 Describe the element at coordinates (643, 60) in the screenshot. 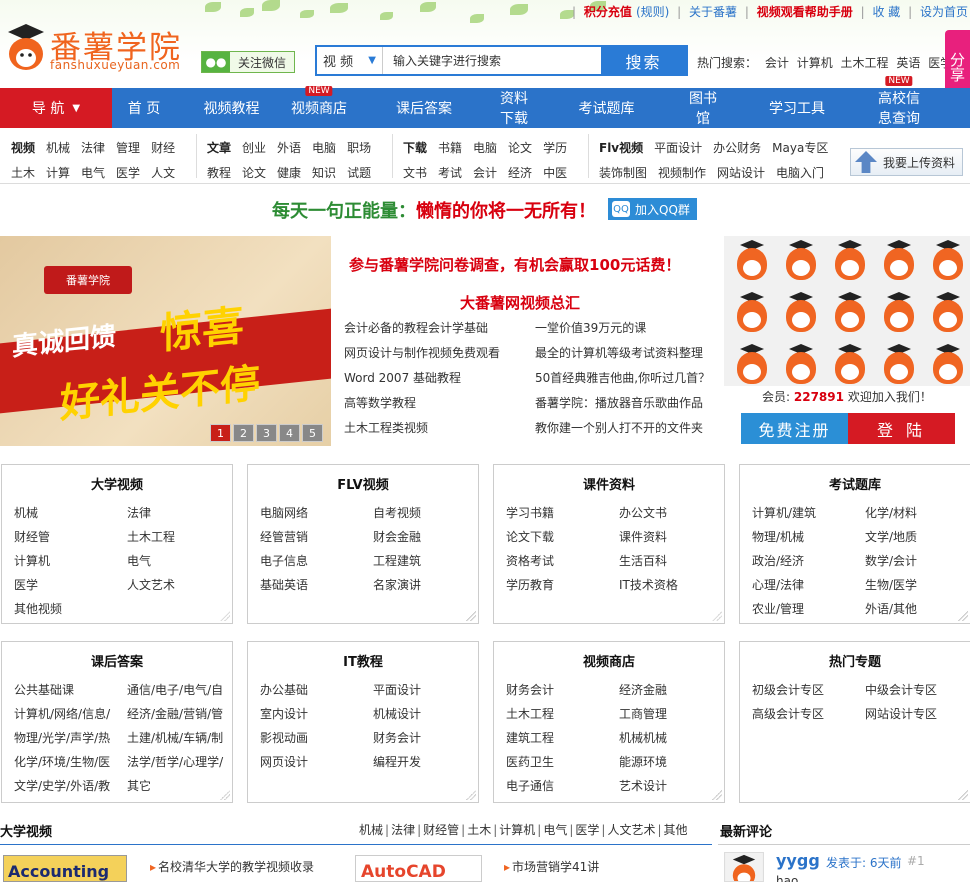

I see `search-button: 搜索` at that location.